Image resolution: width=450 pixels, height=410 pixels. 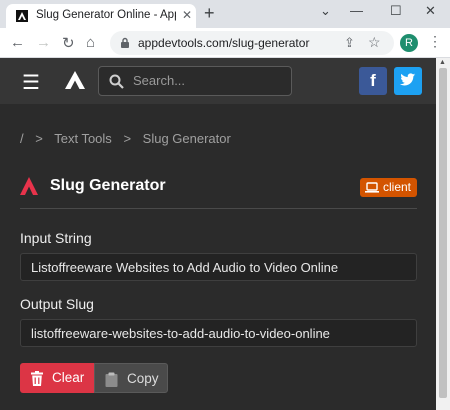 I want to click on lock-icon, so click(x=125, y=42).